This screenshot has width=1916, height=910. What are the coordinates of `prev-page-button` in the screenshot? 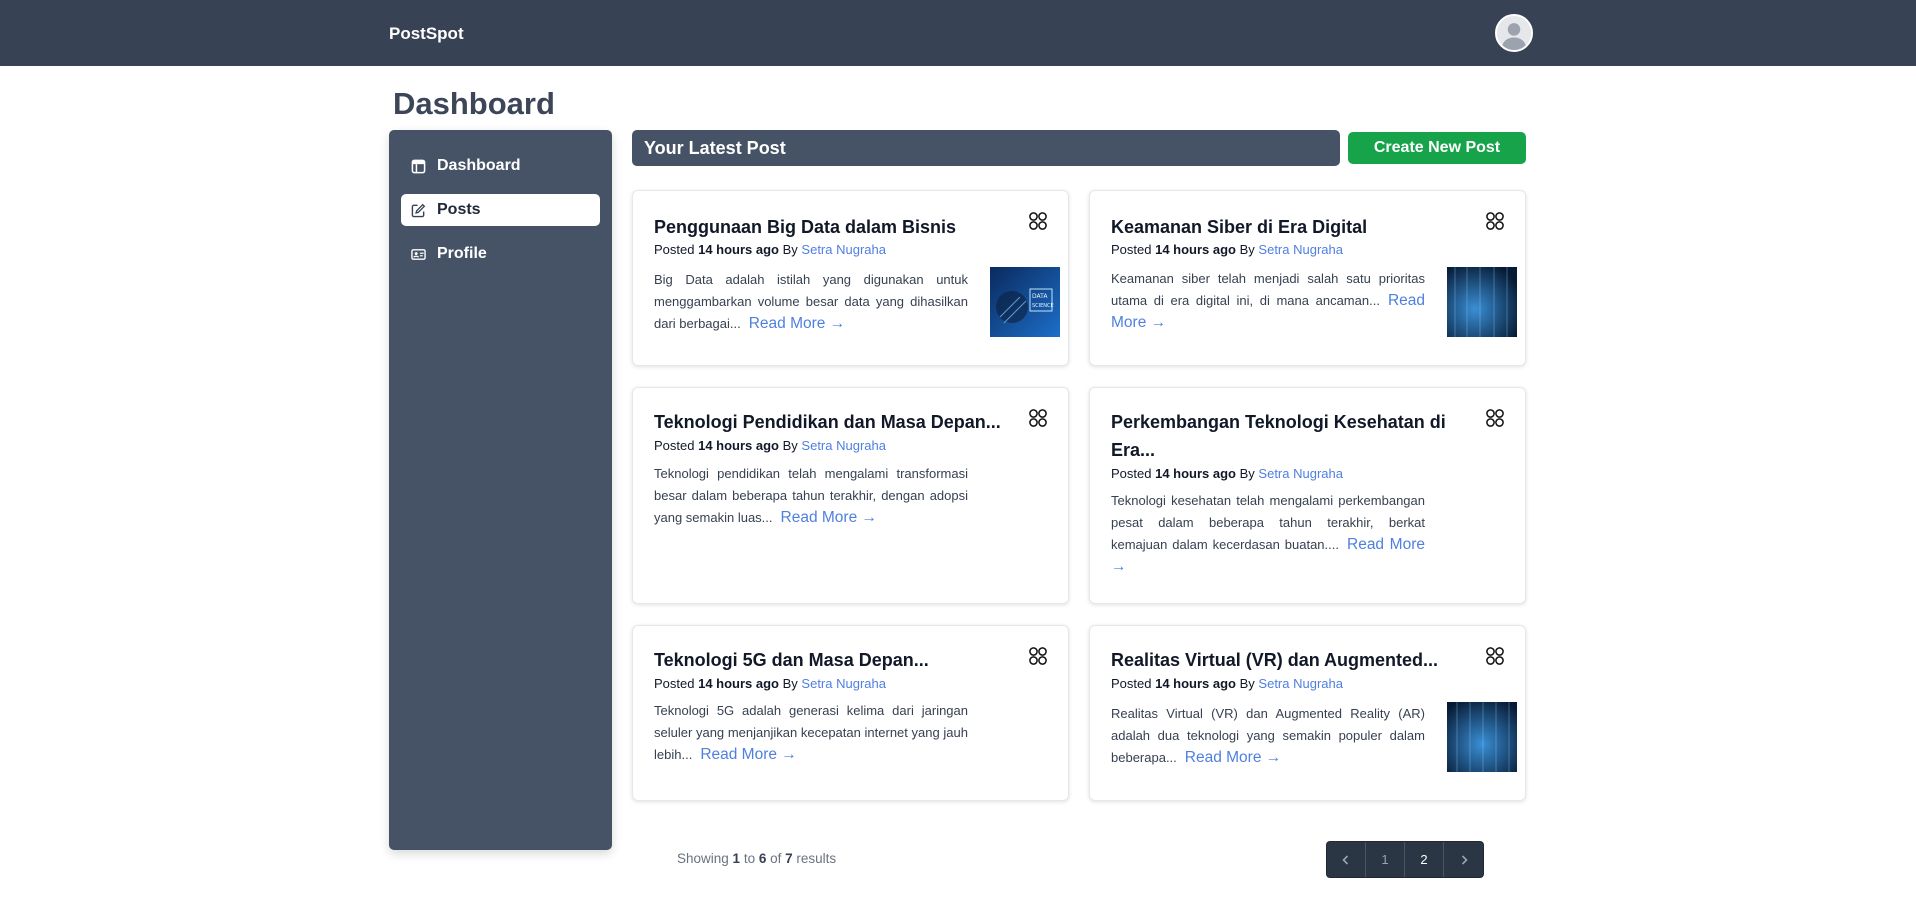 It's located at (1346, 859).